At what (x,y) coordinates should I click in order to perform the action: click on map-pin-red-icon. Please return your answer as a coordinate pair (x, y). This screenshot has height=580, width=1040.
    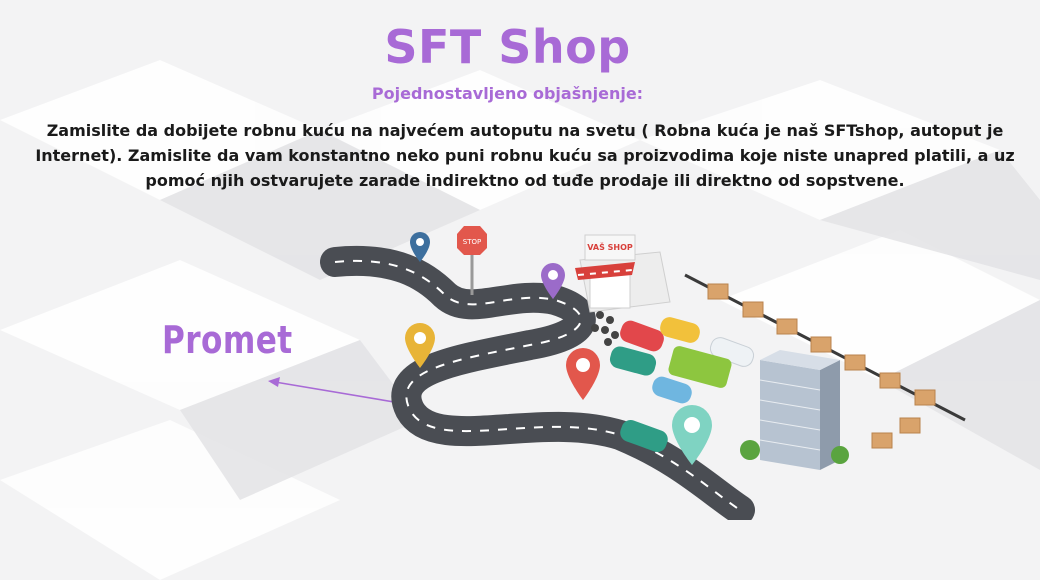
    Looking at the image, I should click on (583, 374).